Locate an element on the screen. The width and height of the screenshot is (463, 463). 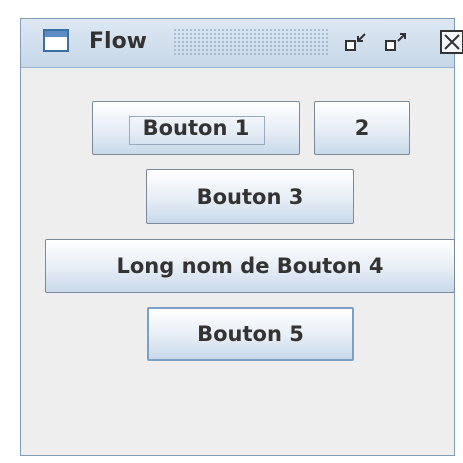
bouton-1-label: Bouton 1 is located at coordinates (196, 128).